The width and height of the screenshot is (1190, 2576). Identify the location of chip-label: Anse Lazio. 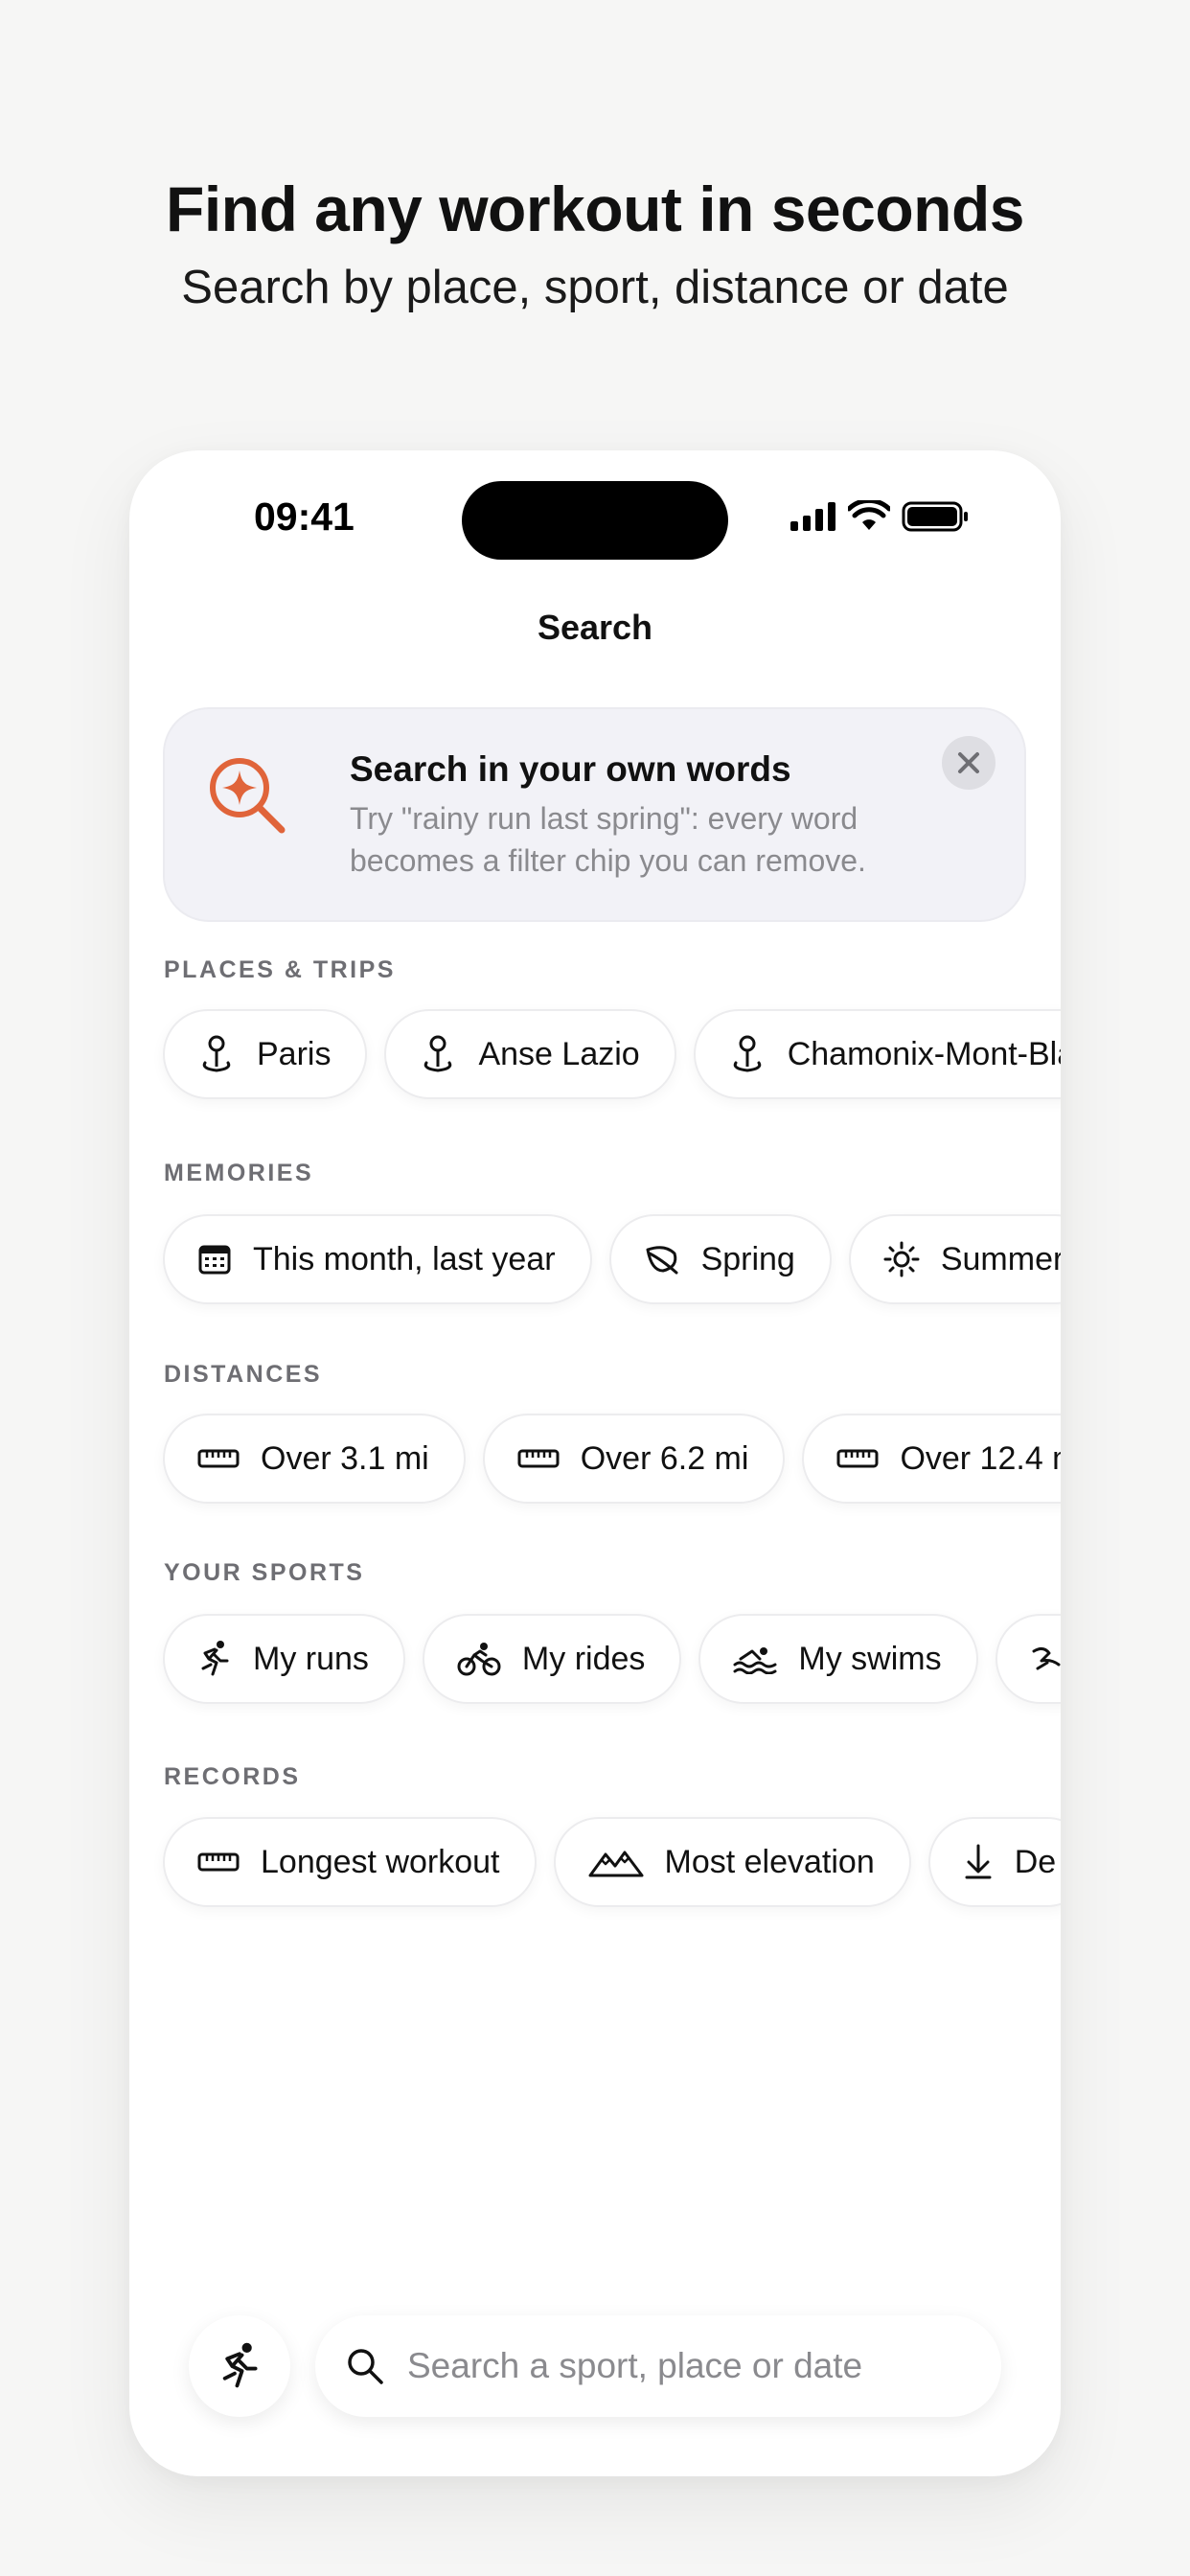
(559, 1053).